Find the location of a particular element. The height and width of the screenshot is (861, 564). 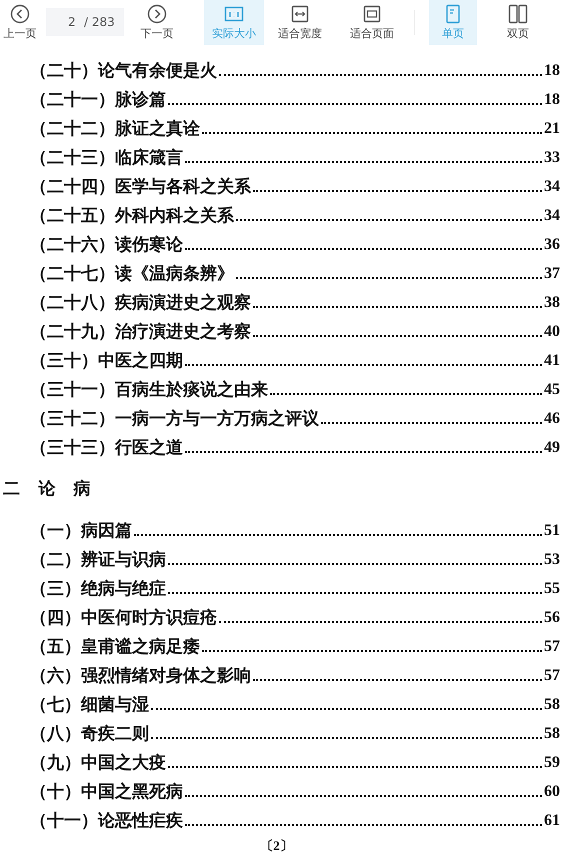

page-number: 41 is located at coordinates (552, 361).